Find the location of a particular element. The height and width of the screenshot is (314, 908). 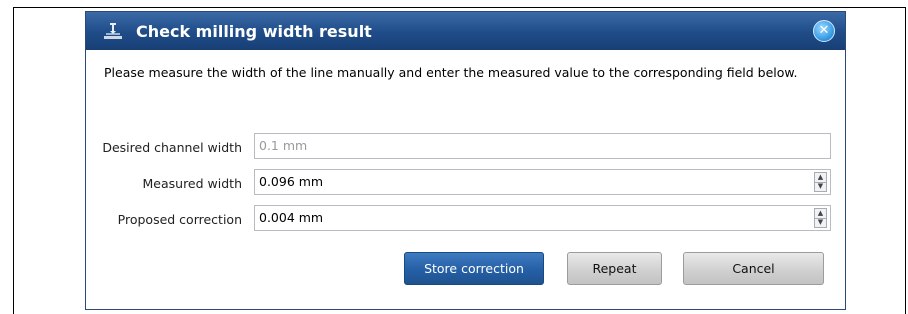

proposed-correction-input: 0.004 mm ▲ ▼ is located at coordinates (542, 218).